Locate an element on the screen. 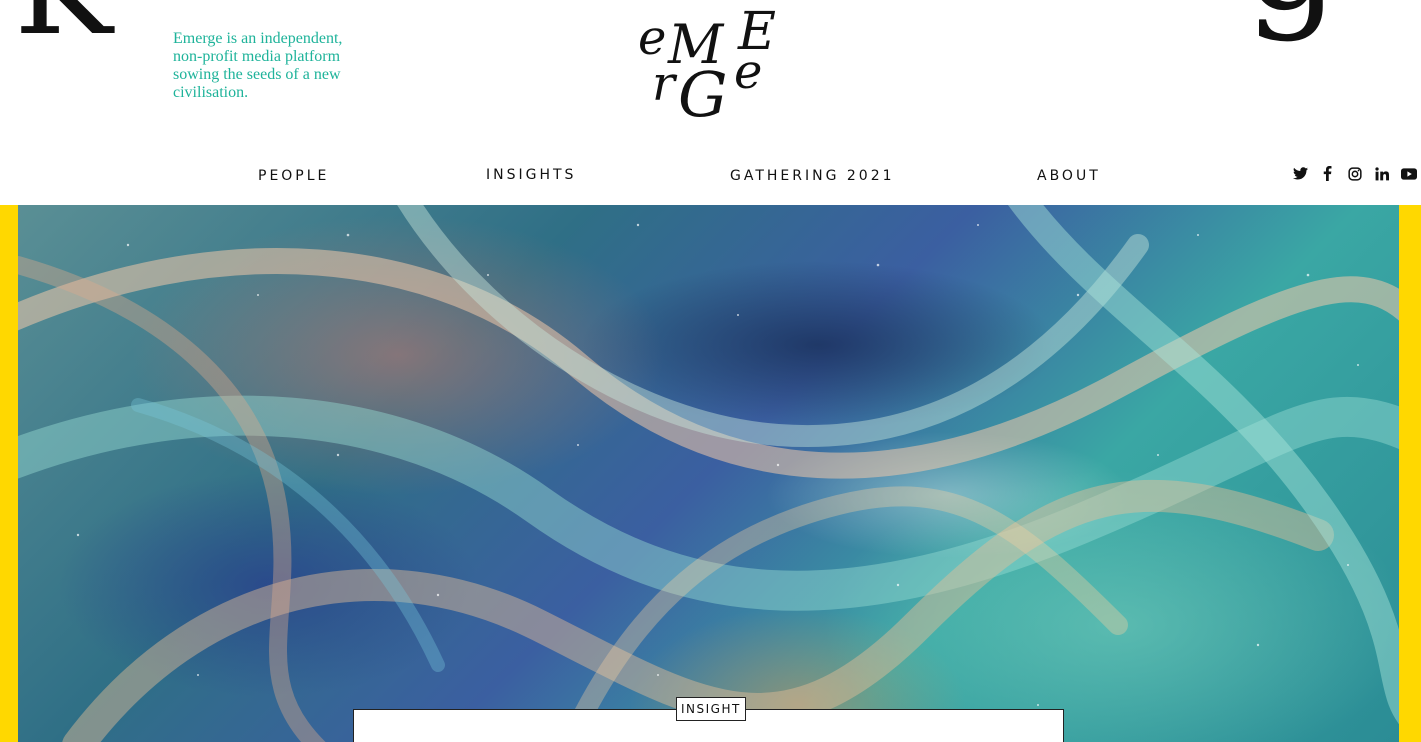  logo-letter-r: r is located at coordinates (663, 84).